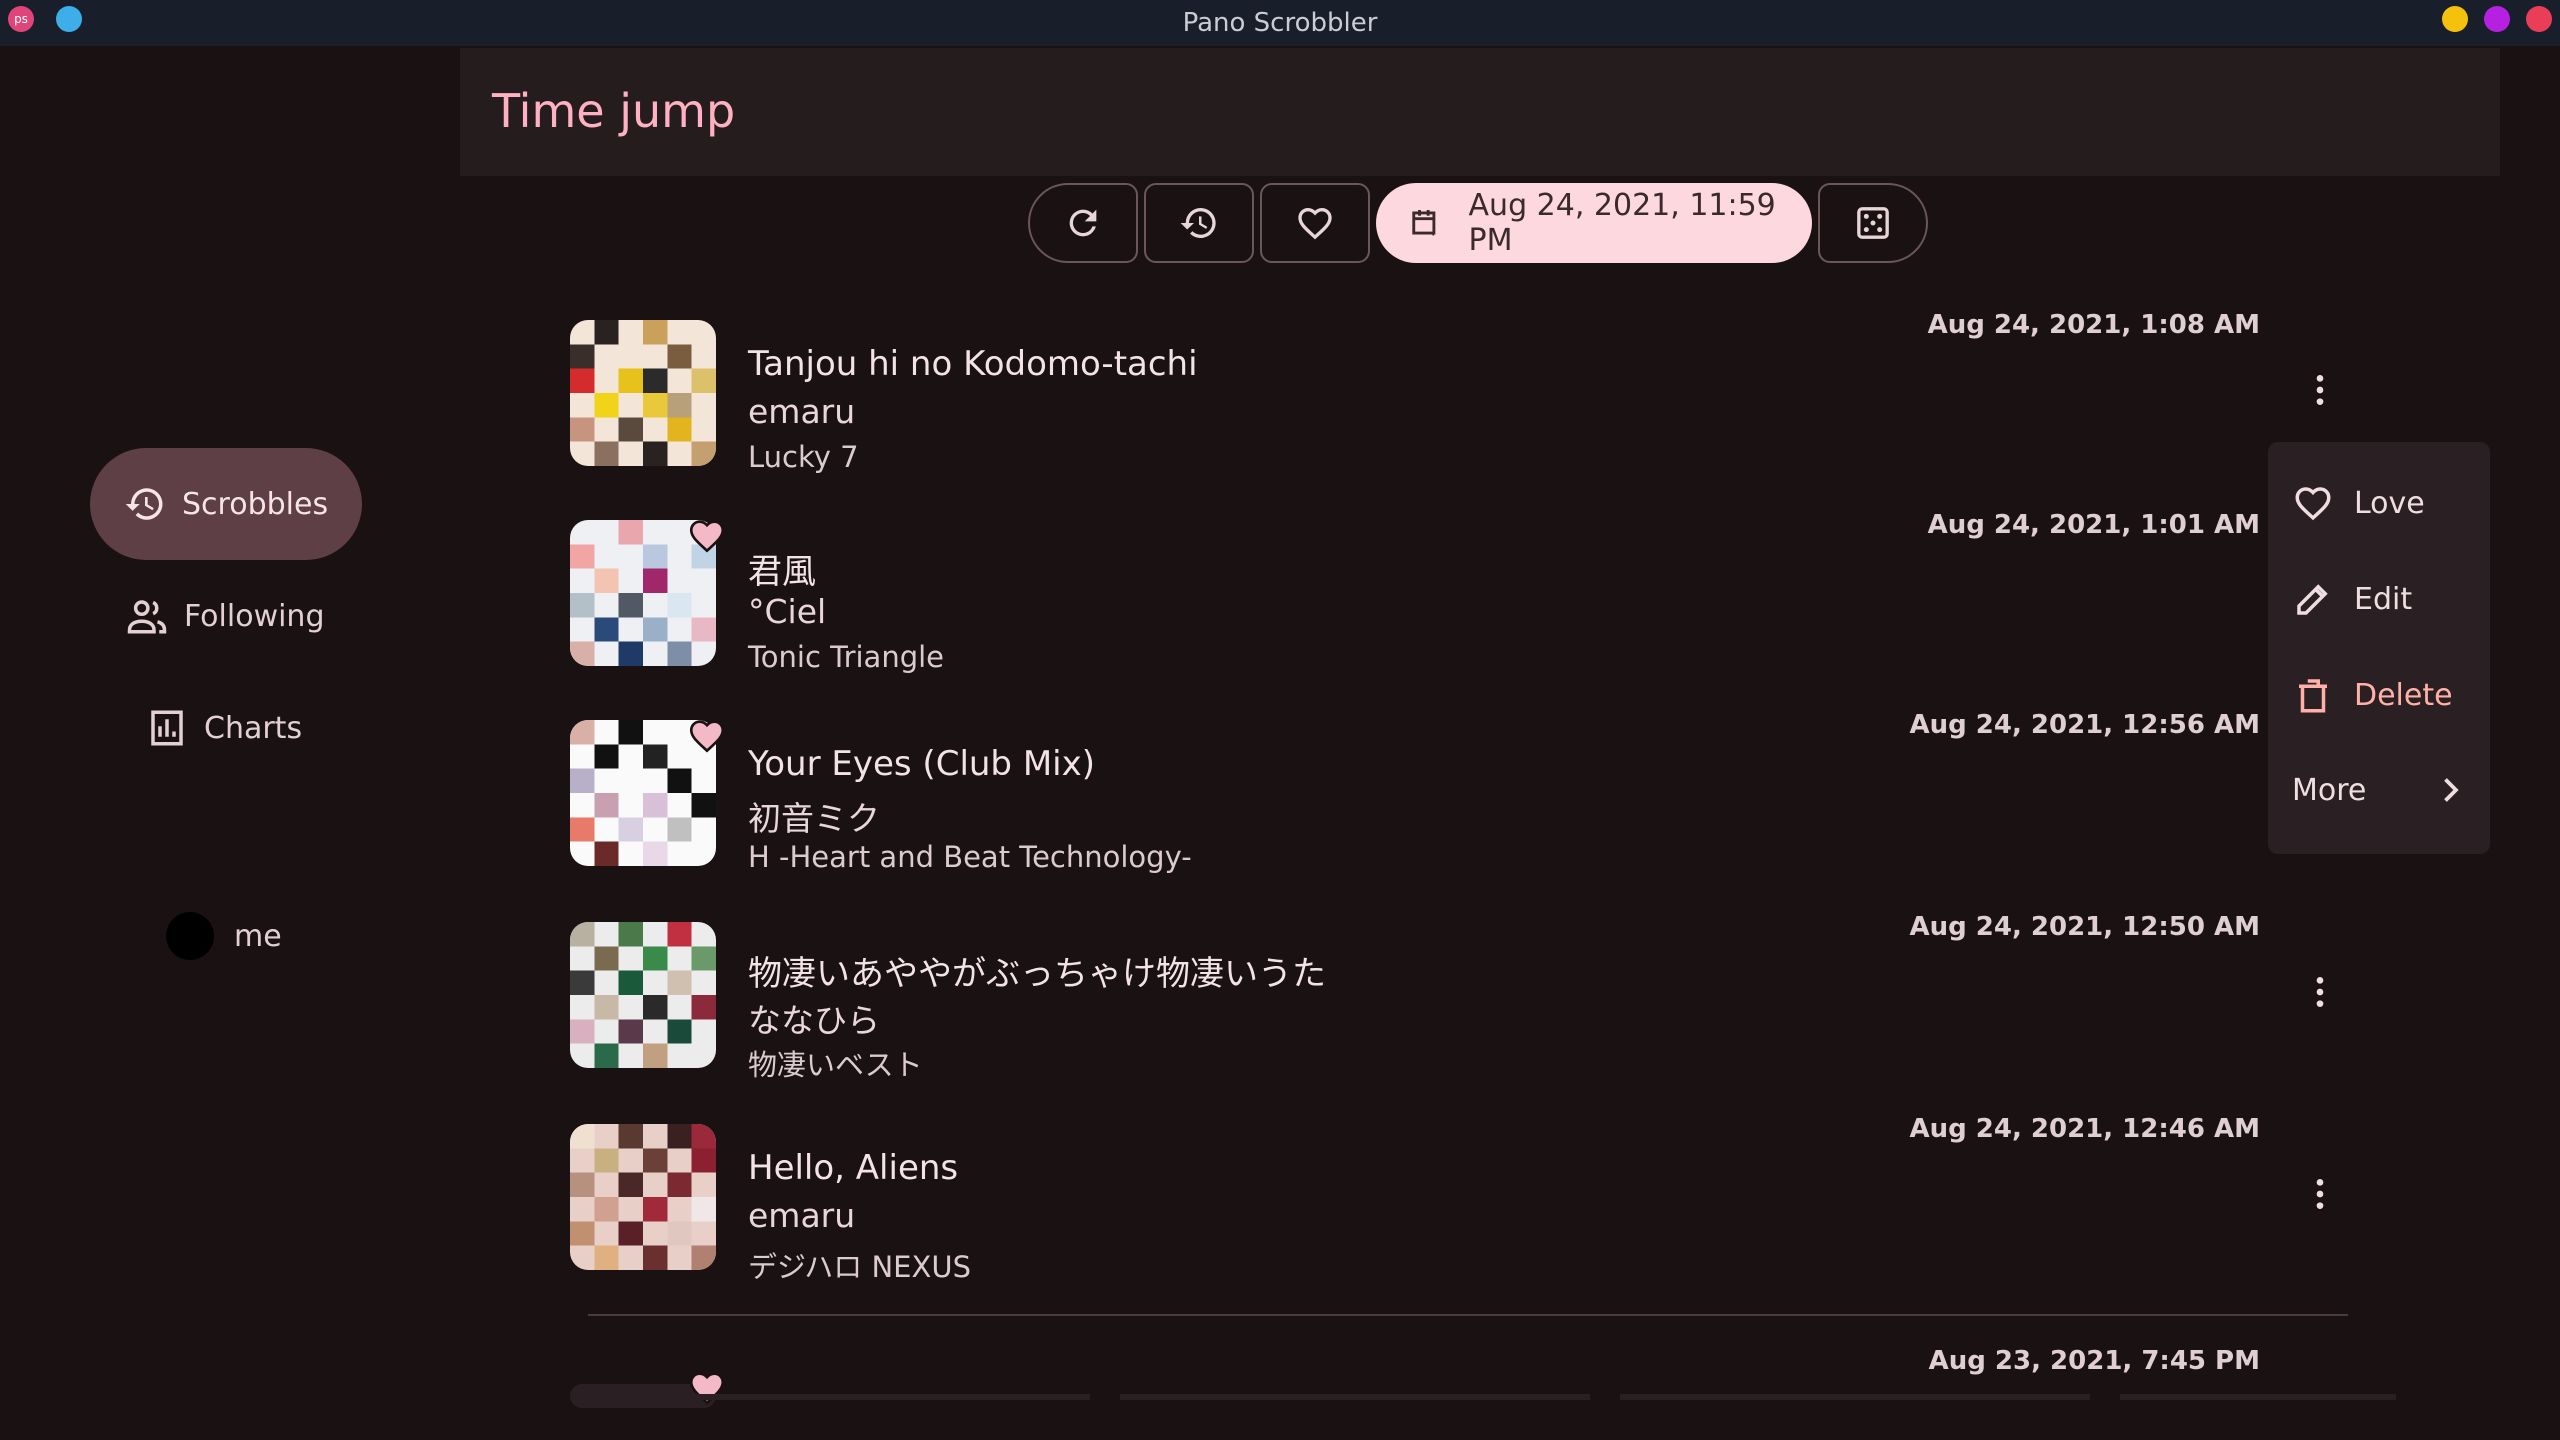 This screenshot has height=1440, width=2560. I want to click on time-jump-date-button: Aug 24, 2021, 11:59 PM, so click(1594, 223).